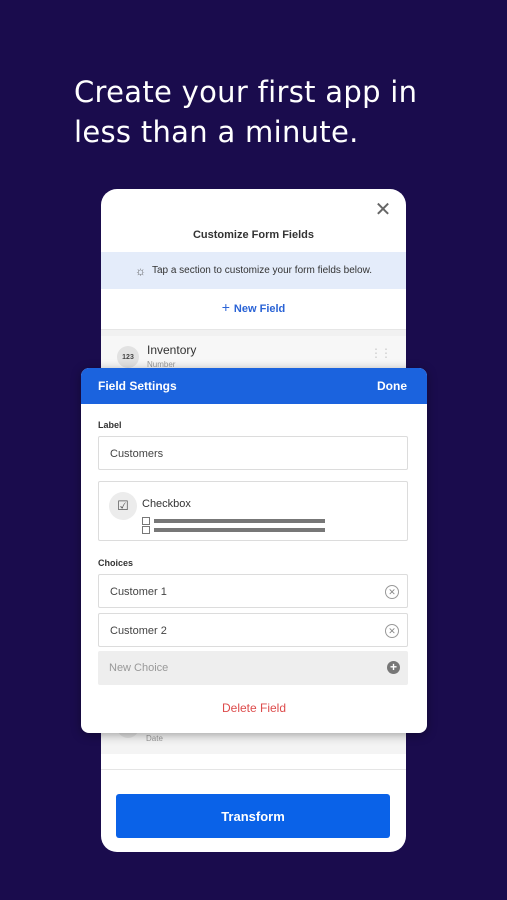 The height and width of the screenshot is (900, 507). Describe the element at coordinates (138, 631) in the screenshot. I see `choice-value: Customer 2` at that location.